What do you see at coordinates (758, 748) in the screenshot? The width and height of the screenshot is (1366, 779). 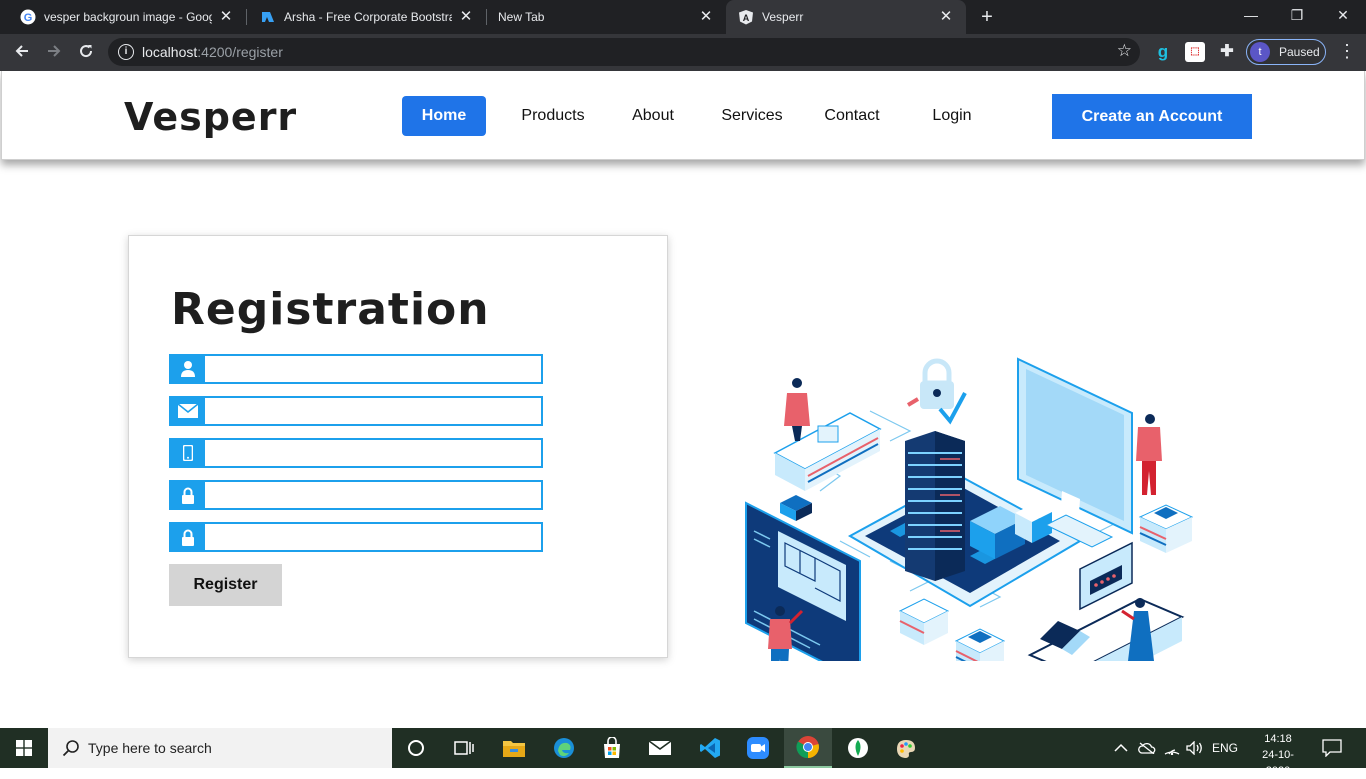 I see `zoom-icon` at bounding box center [758, 748].